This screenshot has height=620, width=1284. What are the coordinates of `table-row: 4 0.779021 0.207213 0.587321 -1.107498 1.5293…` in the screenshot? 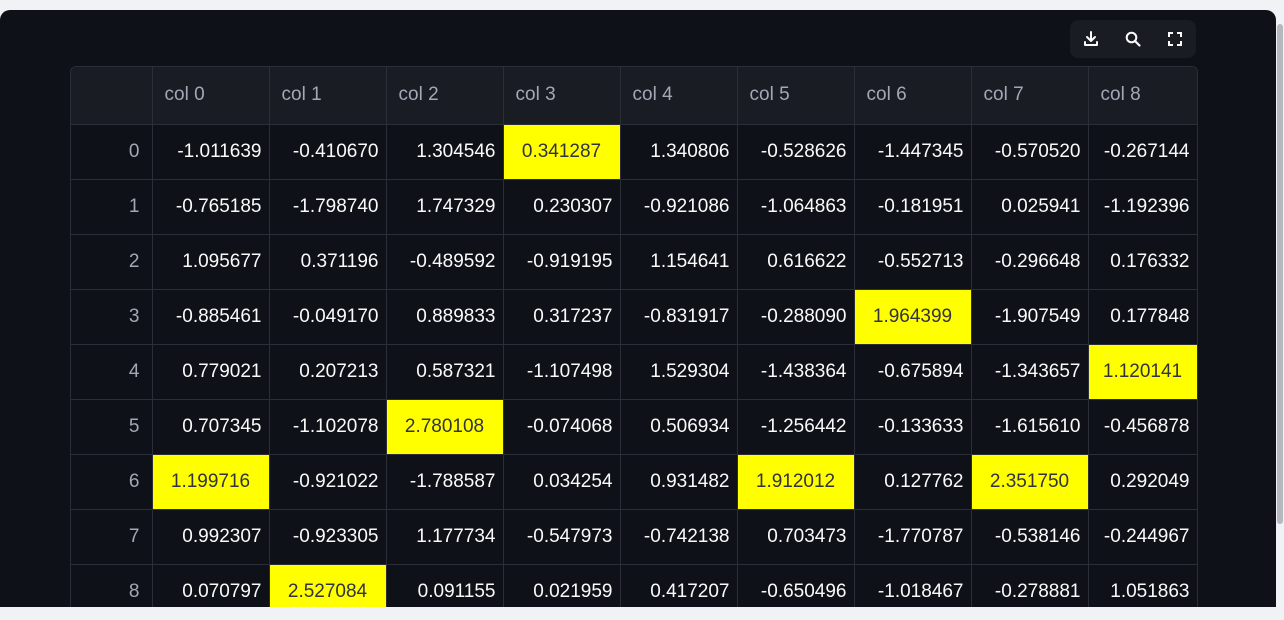 It's located at (634, 372).